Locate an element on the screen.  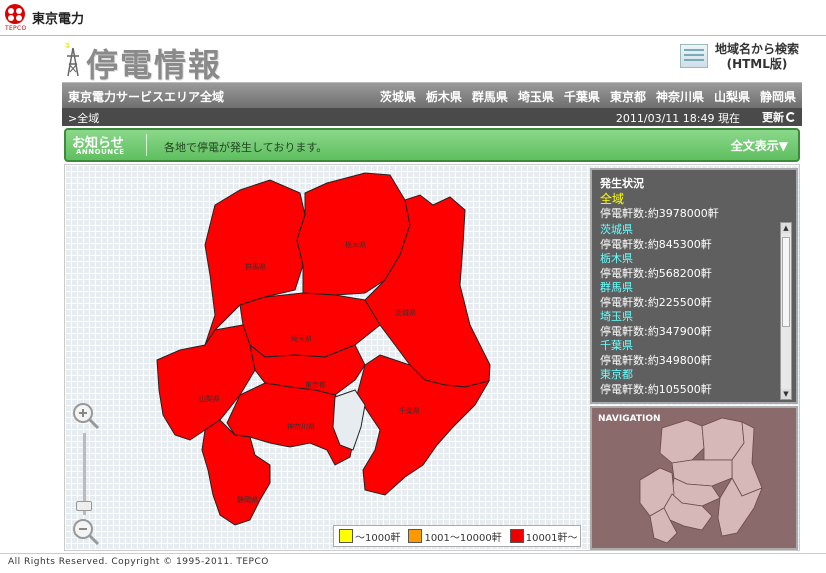
top-bar: TEPCO 東京電力 is located at coordinates (413, 18).